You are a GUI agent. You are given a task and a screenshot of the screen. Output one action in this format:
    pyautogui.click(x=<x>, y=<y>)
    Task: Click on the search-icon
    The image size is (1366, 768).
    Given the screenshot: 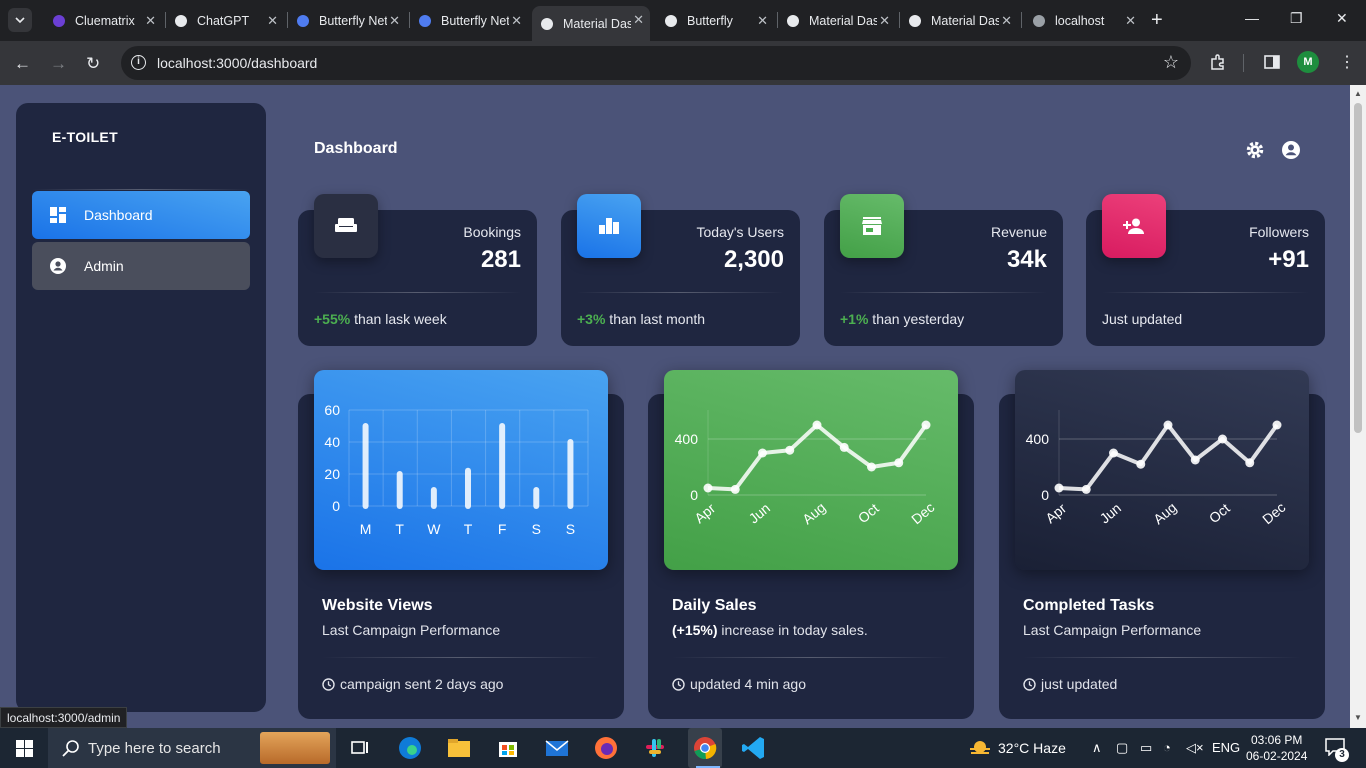 What is the action you would take?
    pyautogui.click(x=70, y=748)
    